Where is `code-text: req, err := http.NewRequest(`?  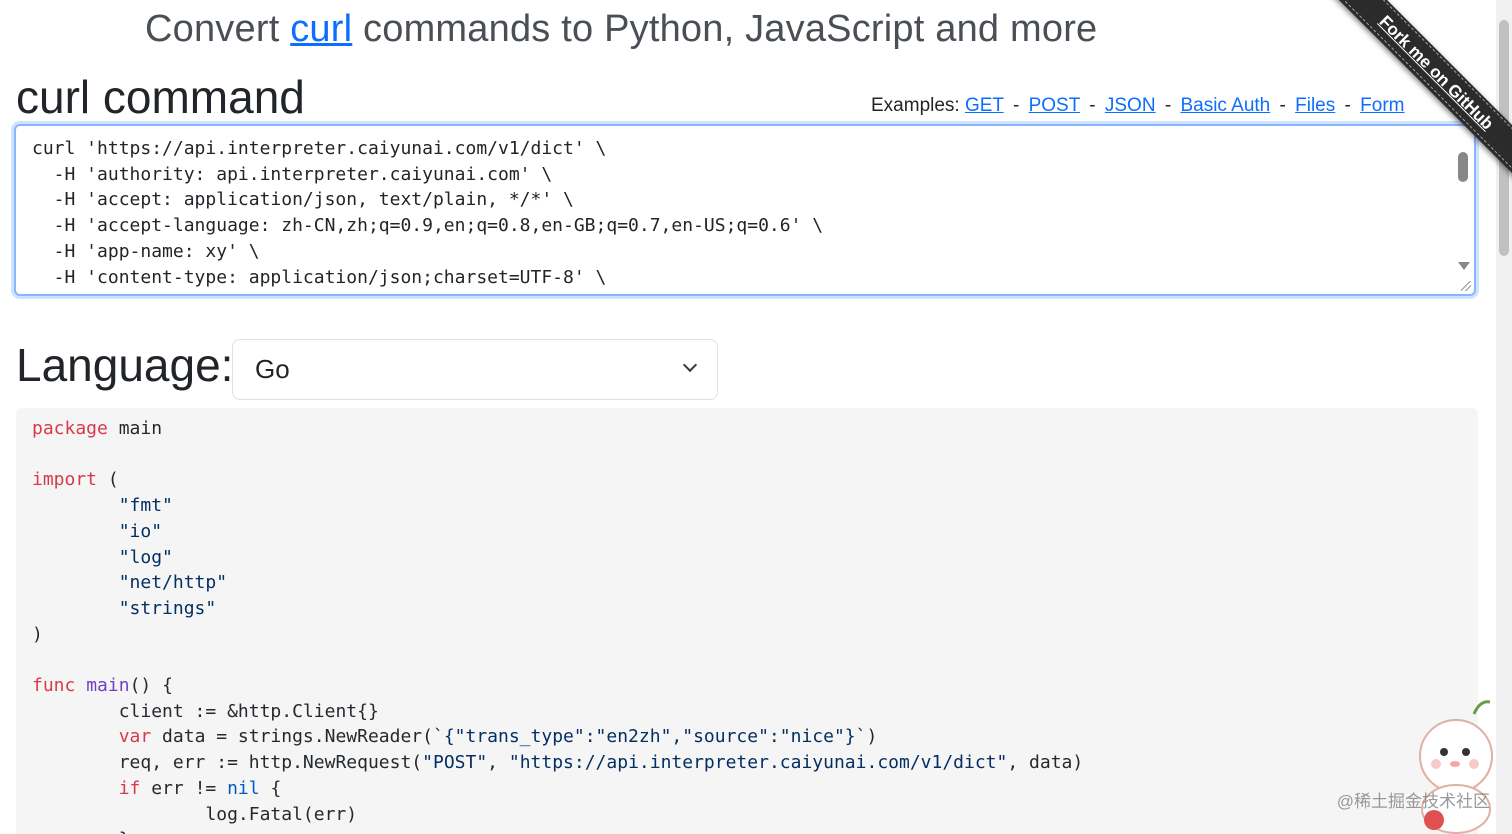
code-text: req, err := http.NewRequest( is located at coordinates (270, 763).